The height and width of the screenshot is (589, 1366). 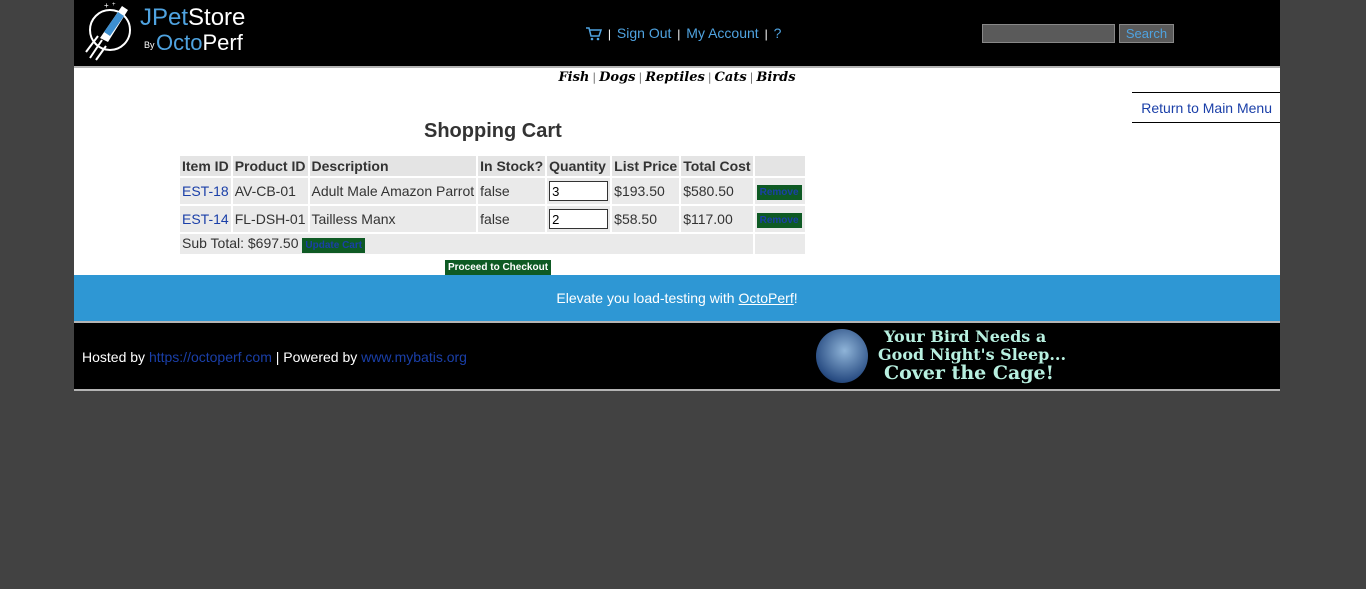 I want to click on ad-line: Your Bird Needs a, so click(x=965, y=336).